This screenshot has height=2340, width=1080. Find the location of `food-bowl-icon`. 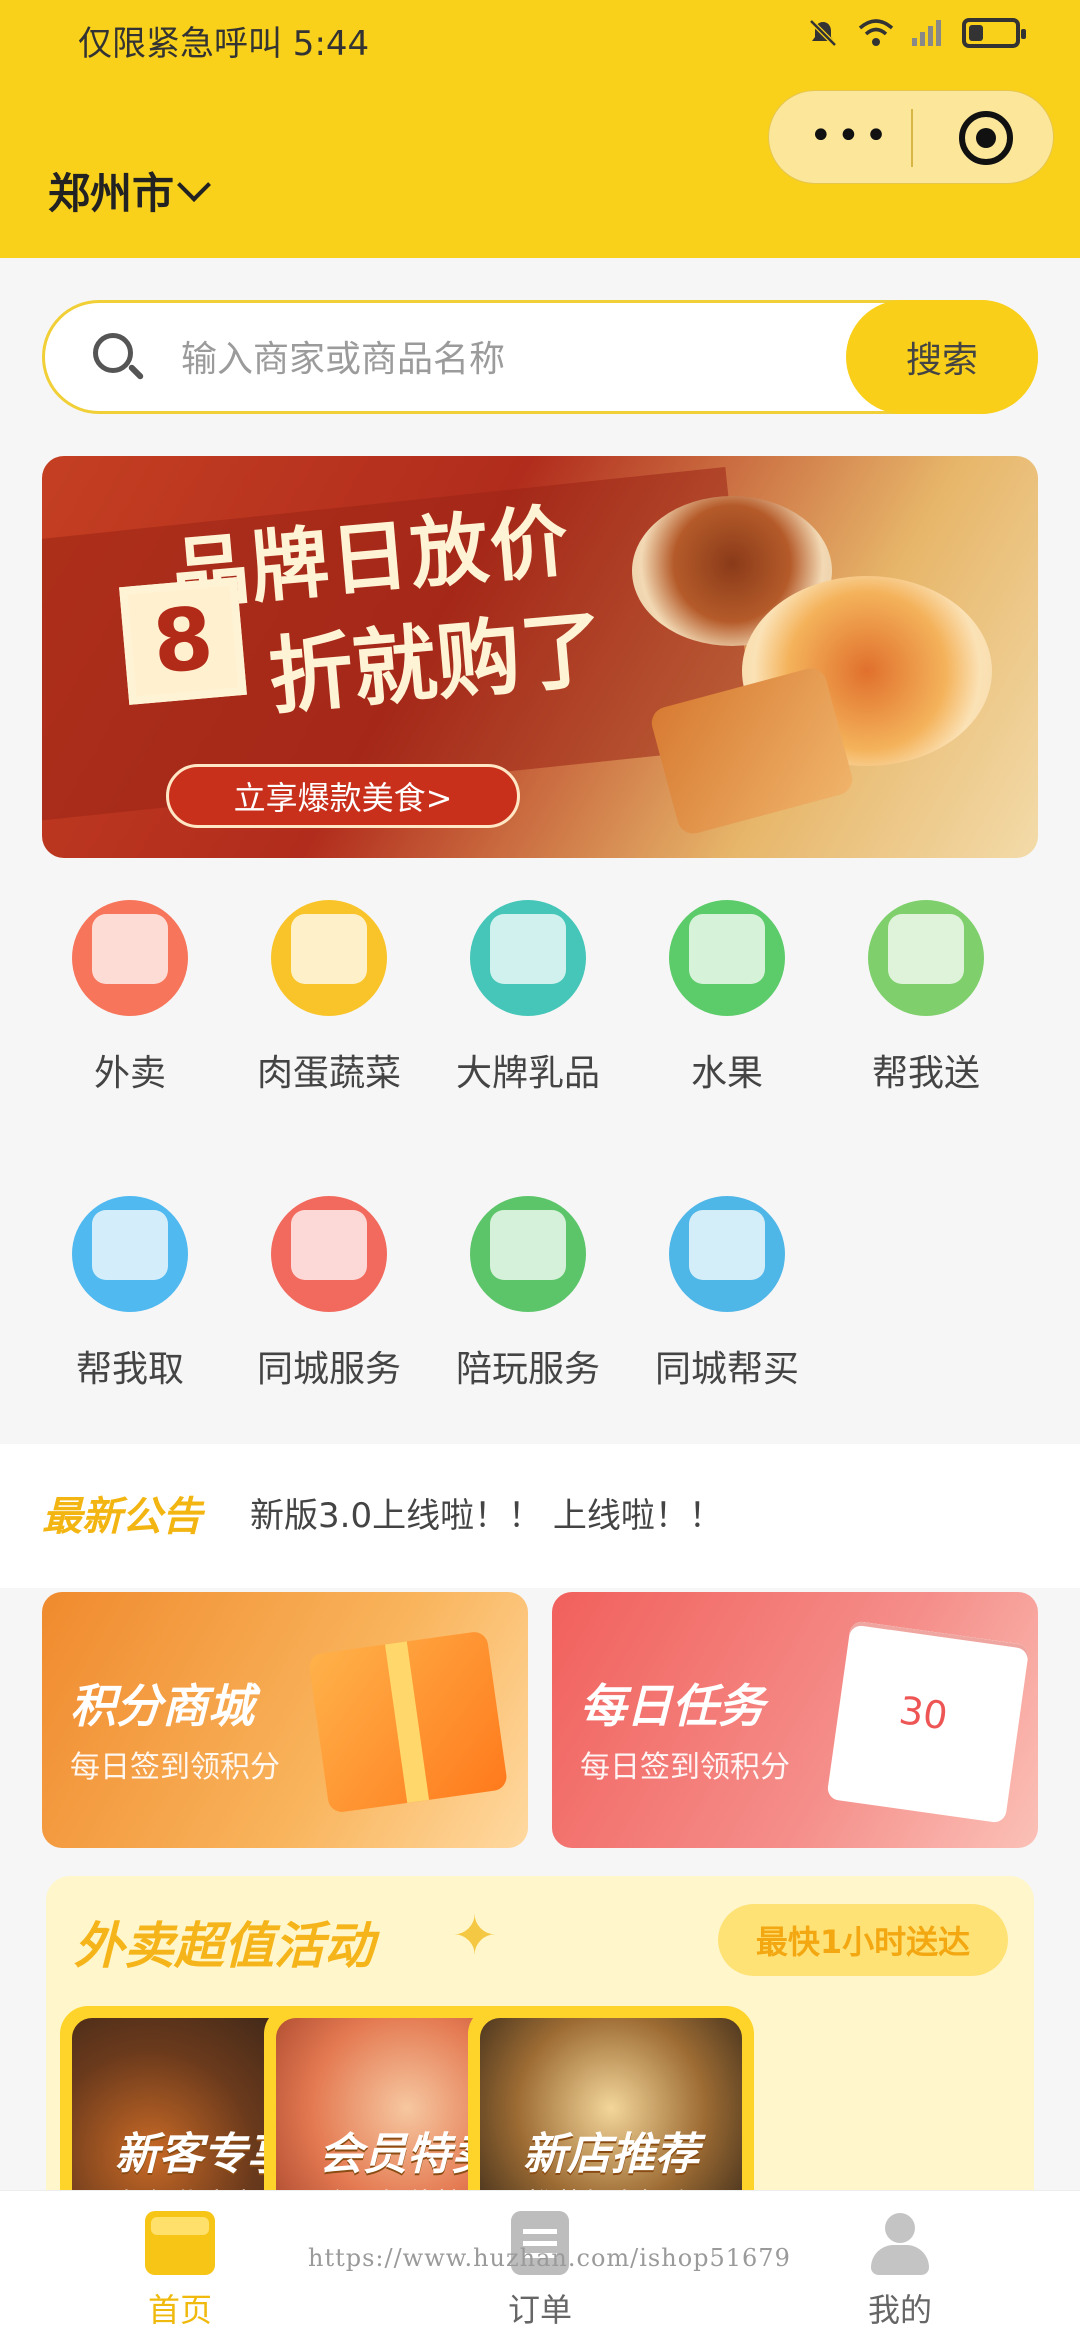

food-bowl-icon is located at coordinates (130, 958).